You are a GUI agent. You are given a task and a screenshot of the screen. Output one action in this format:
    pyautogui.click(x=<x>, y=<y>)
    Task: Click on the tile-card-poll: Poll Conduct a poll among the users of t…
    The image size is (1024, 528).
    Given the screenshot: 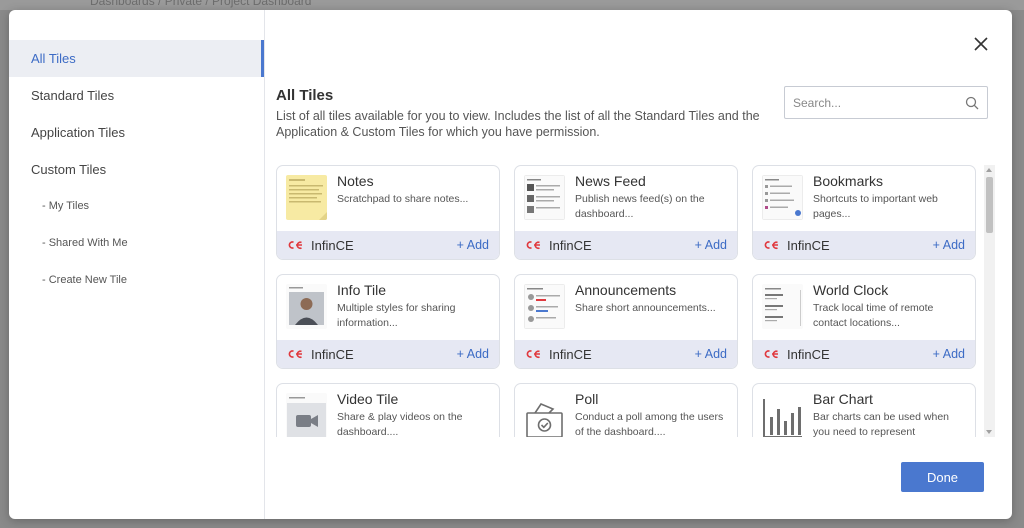 What is the action you would take?
    pyautogui.click(x=626, y=410)
    